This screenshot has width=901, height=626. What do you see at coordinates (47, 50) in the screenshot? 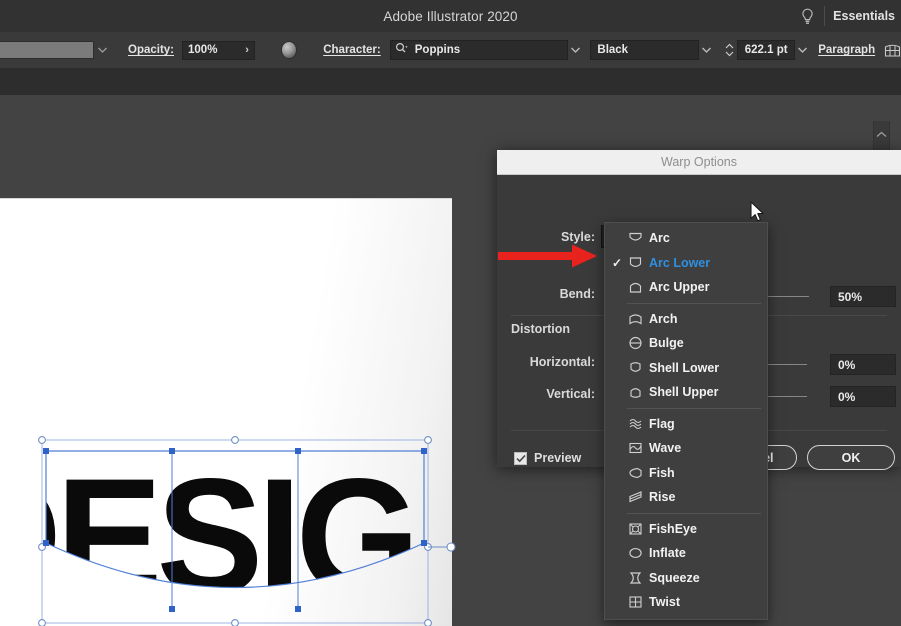
I see `fill-color-swatch` at bounding box center [47, 50].